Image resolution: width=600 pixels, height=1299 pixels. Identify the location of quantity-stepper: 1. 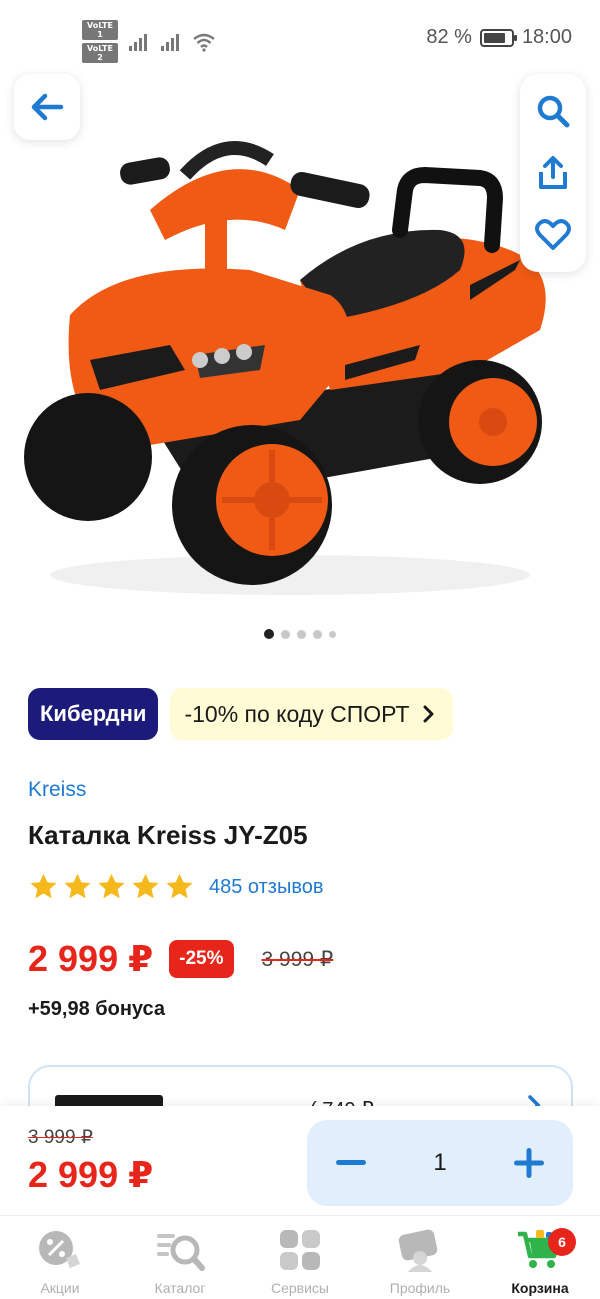
(440, 1163).